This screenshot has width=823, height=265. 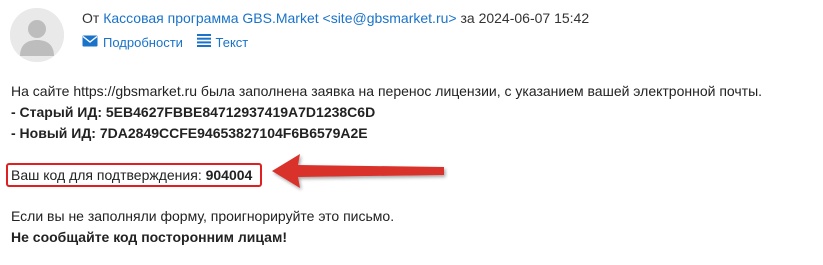 I want to click on user-silhouette-icon, so click(x=37, y=35).